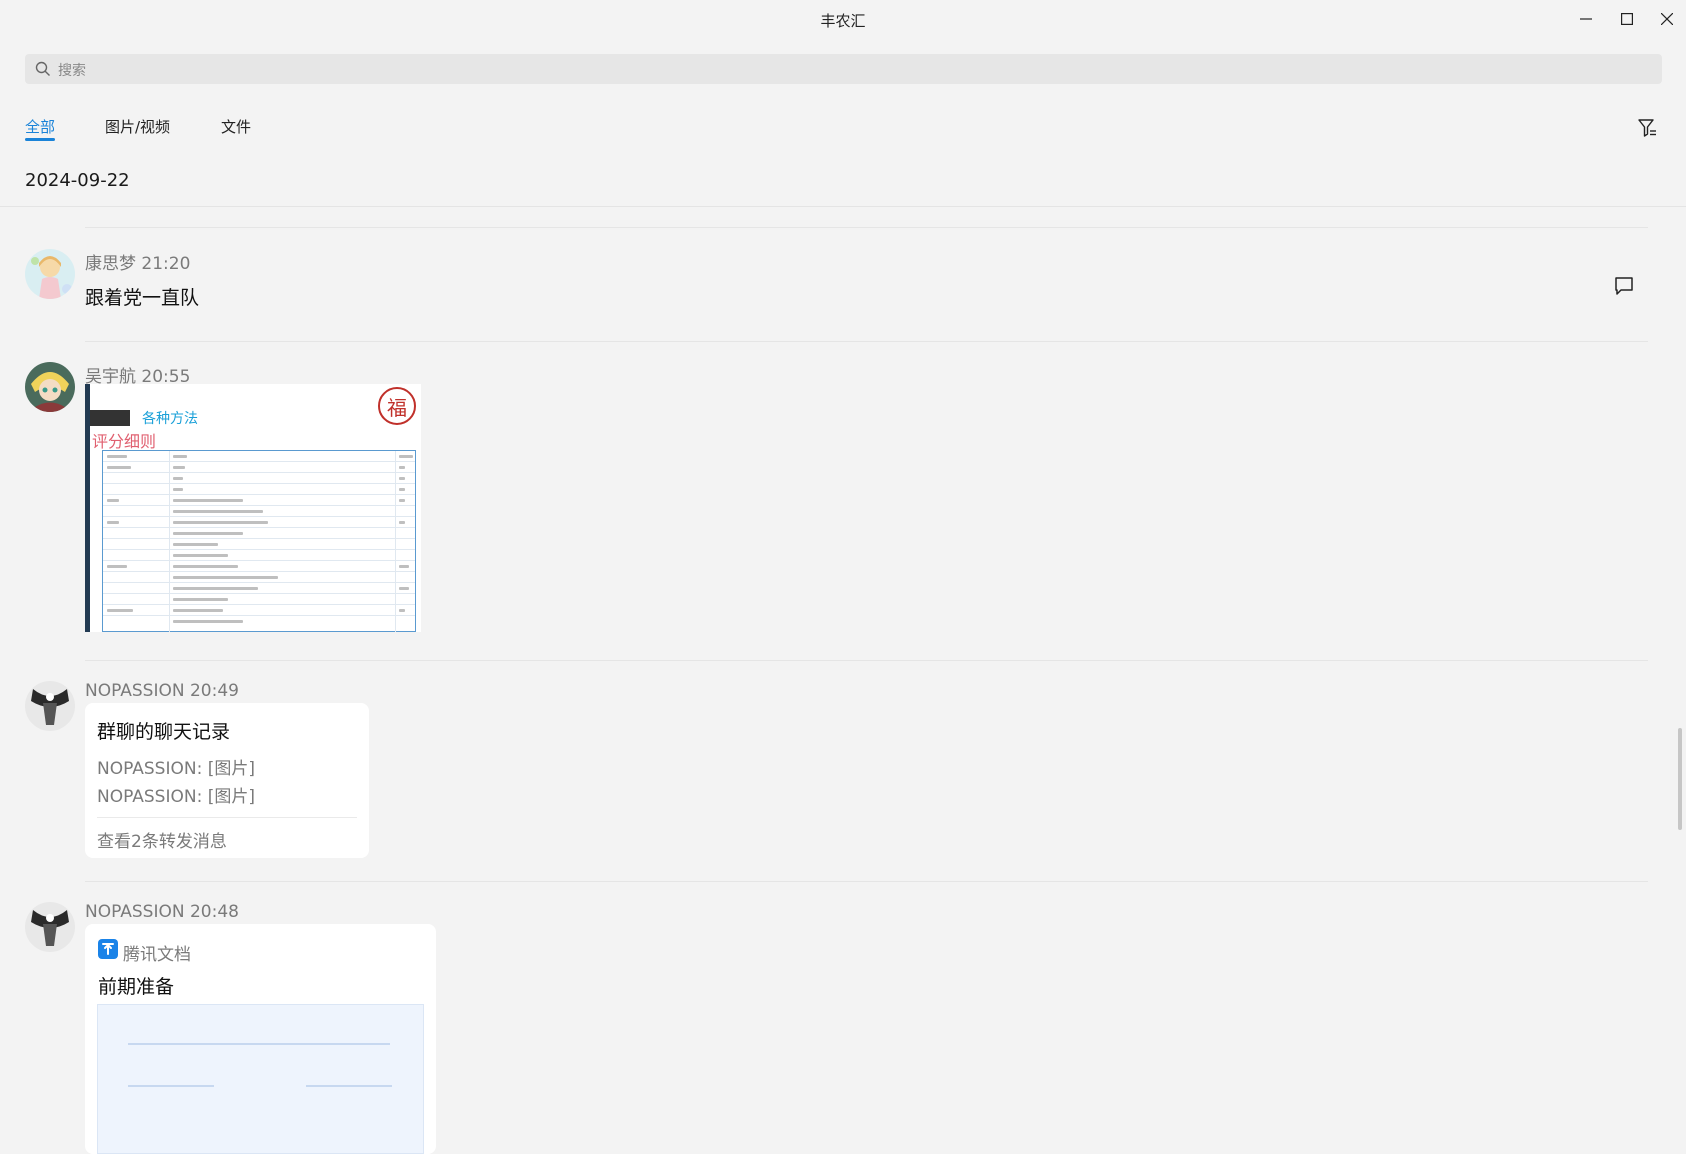  What do you see at coordinates (42, 68) in the screenshot?
I see `search-icon` at bounding box center [42, 68].